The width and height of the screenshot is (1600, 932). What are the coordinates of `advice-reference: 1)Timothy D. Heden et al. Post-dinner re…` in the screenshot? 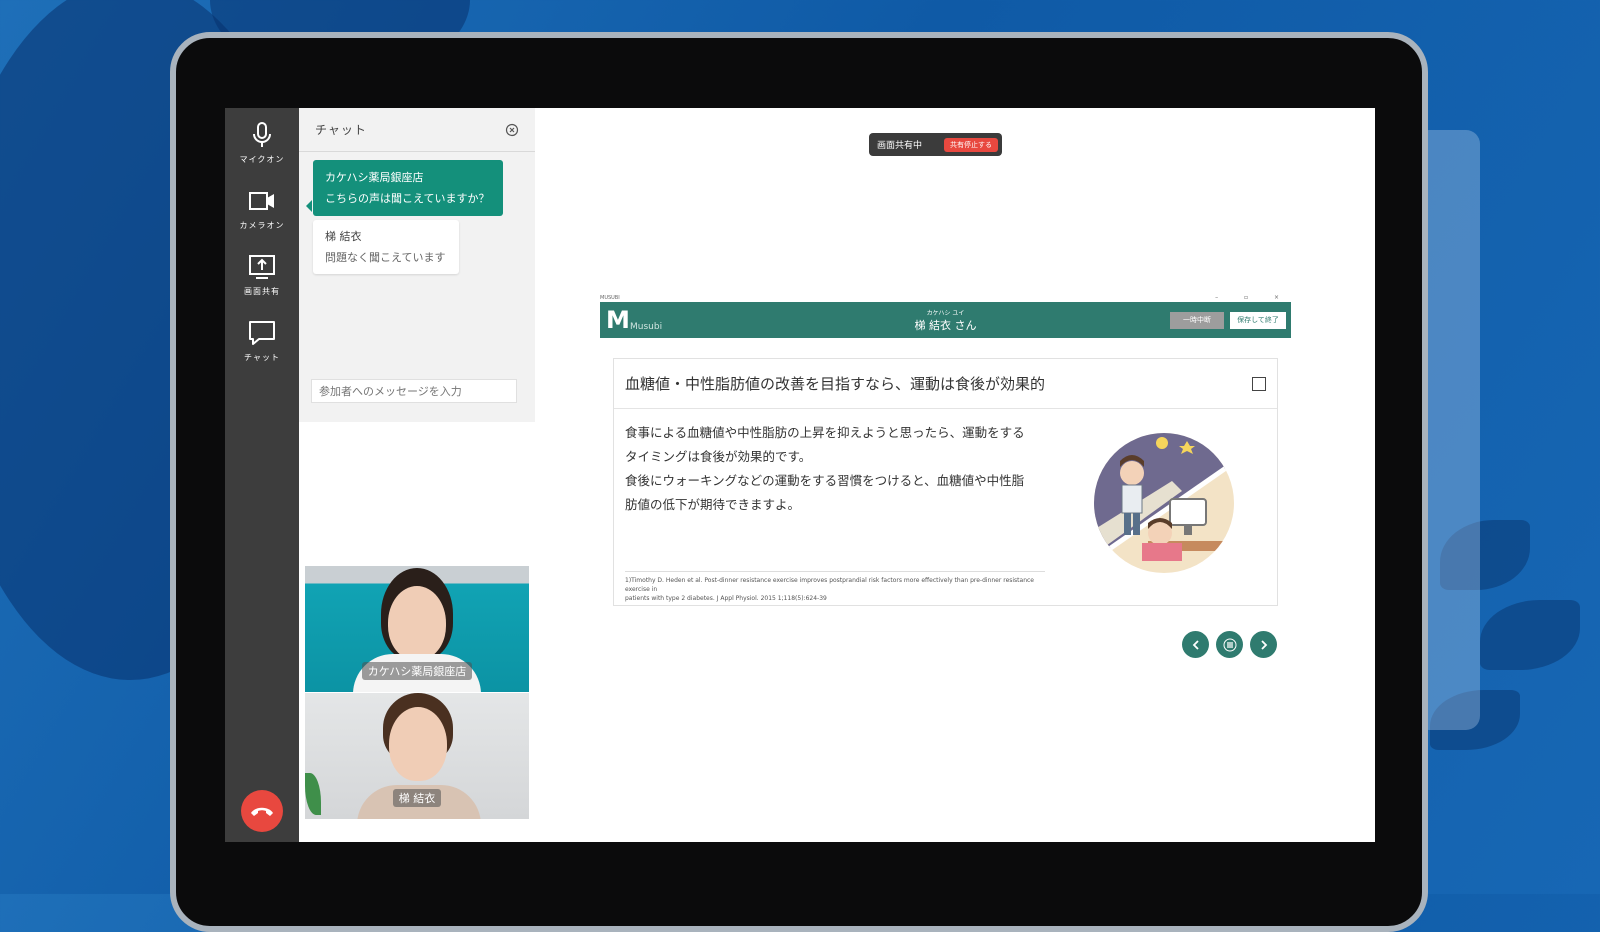 It's located at (835, 587).